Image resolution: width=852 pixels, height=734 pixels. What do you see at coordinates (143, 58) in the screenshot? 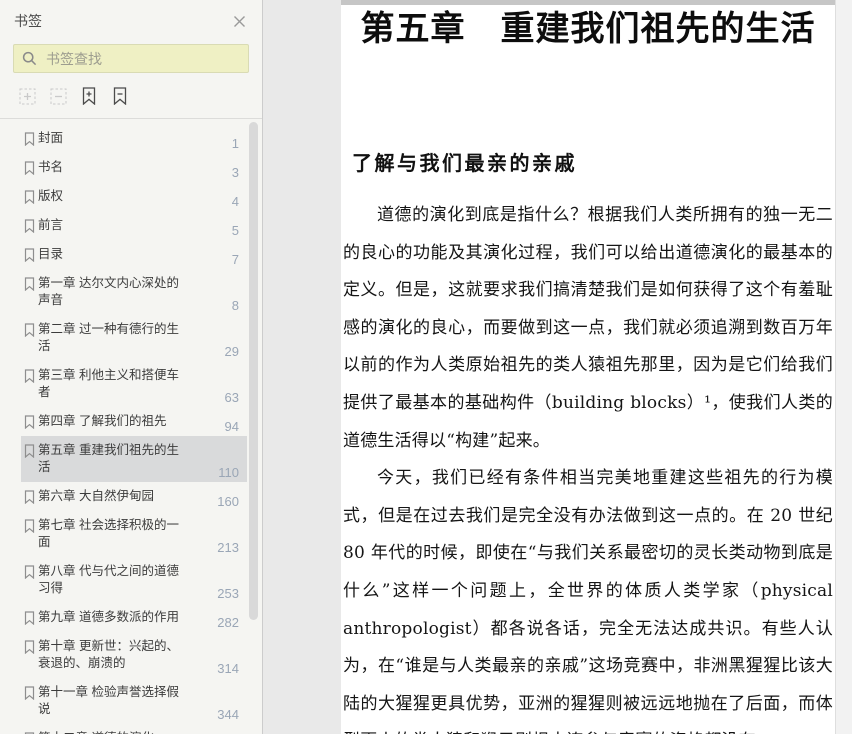
I see `search-input` at bounding box center [143, 58].